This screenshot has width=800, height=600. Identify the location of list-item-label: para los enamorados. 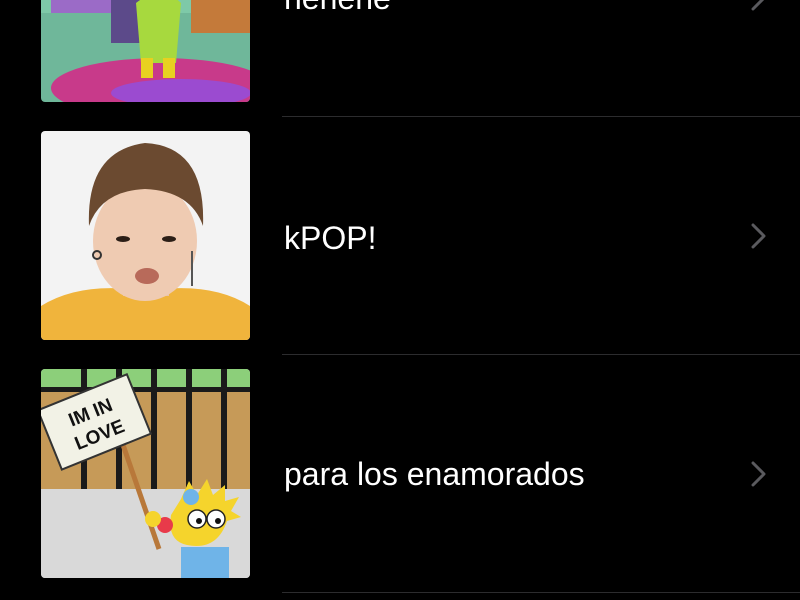
(434, 474).